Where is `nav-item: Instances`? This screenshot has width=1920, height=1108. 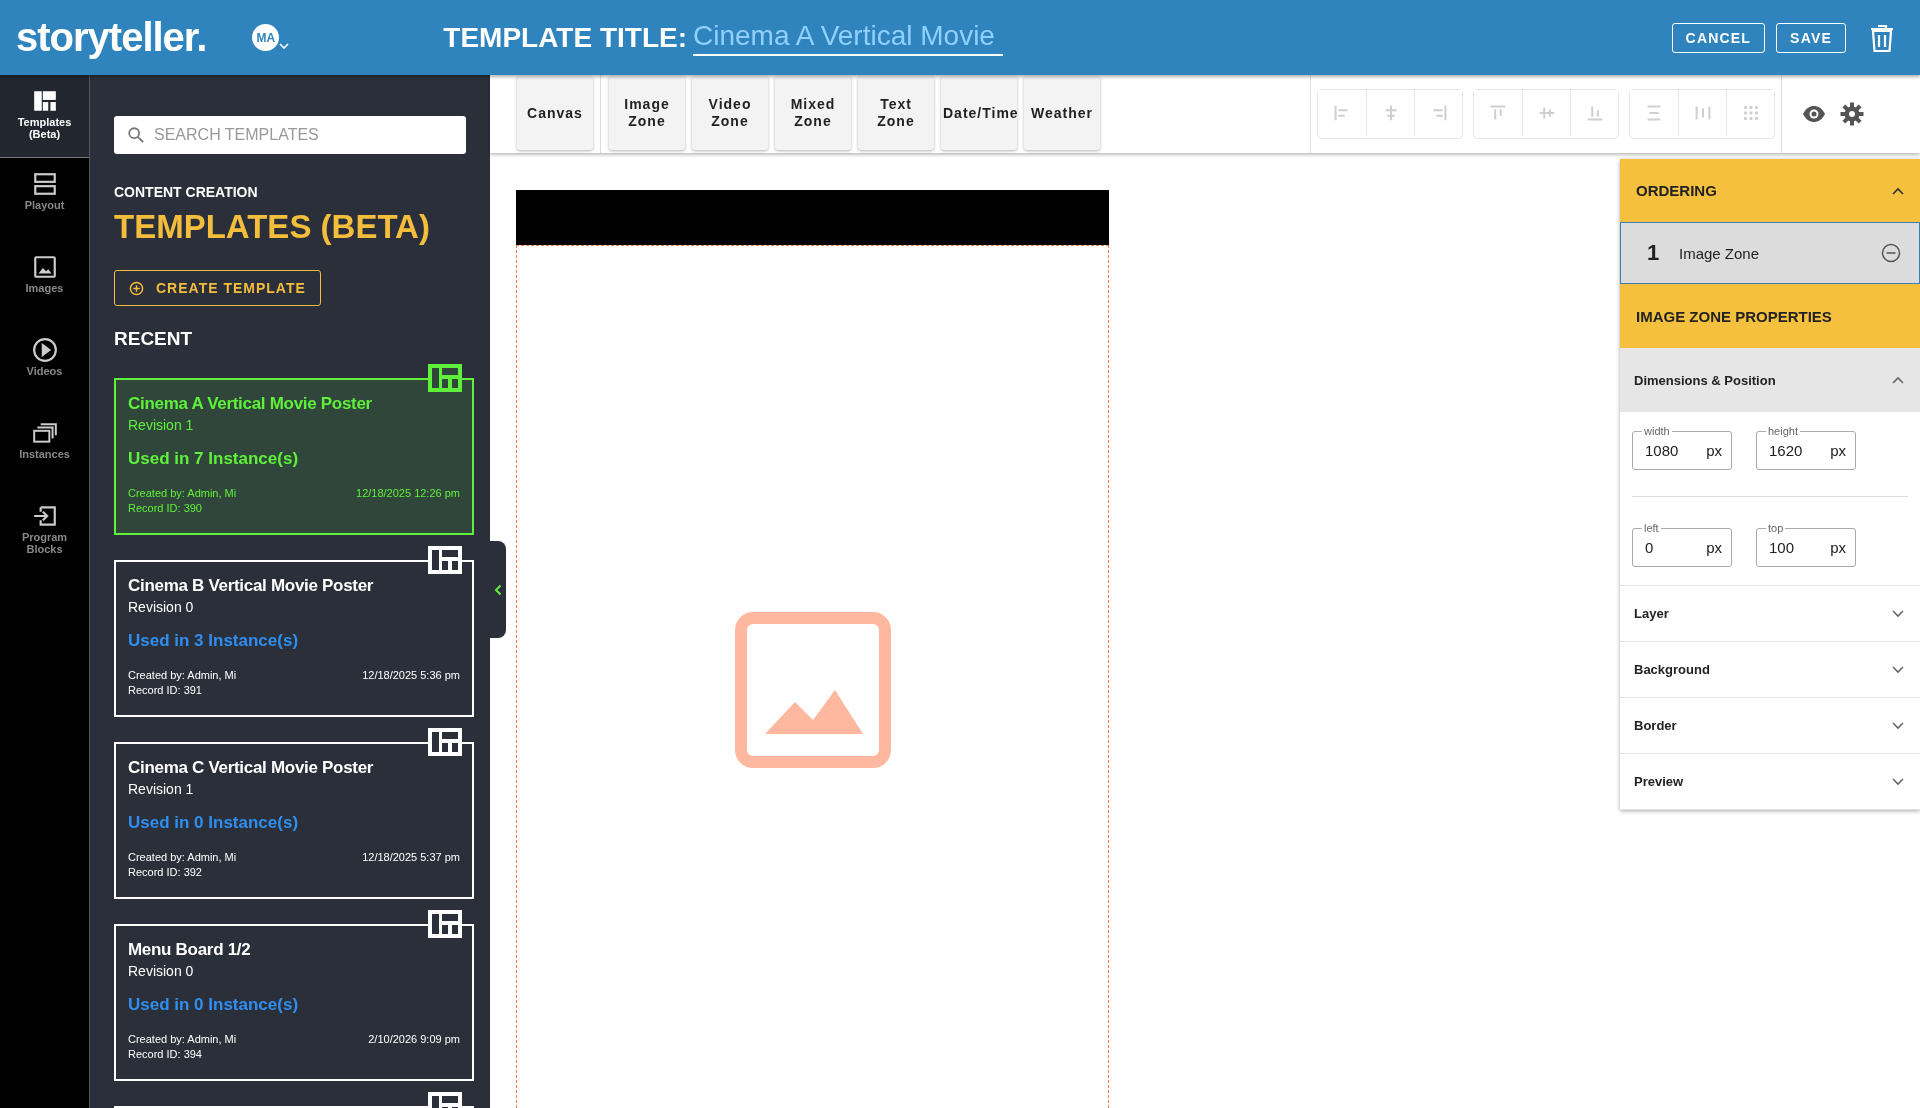 nav-item: Instances is located at coordinates (44, 448).